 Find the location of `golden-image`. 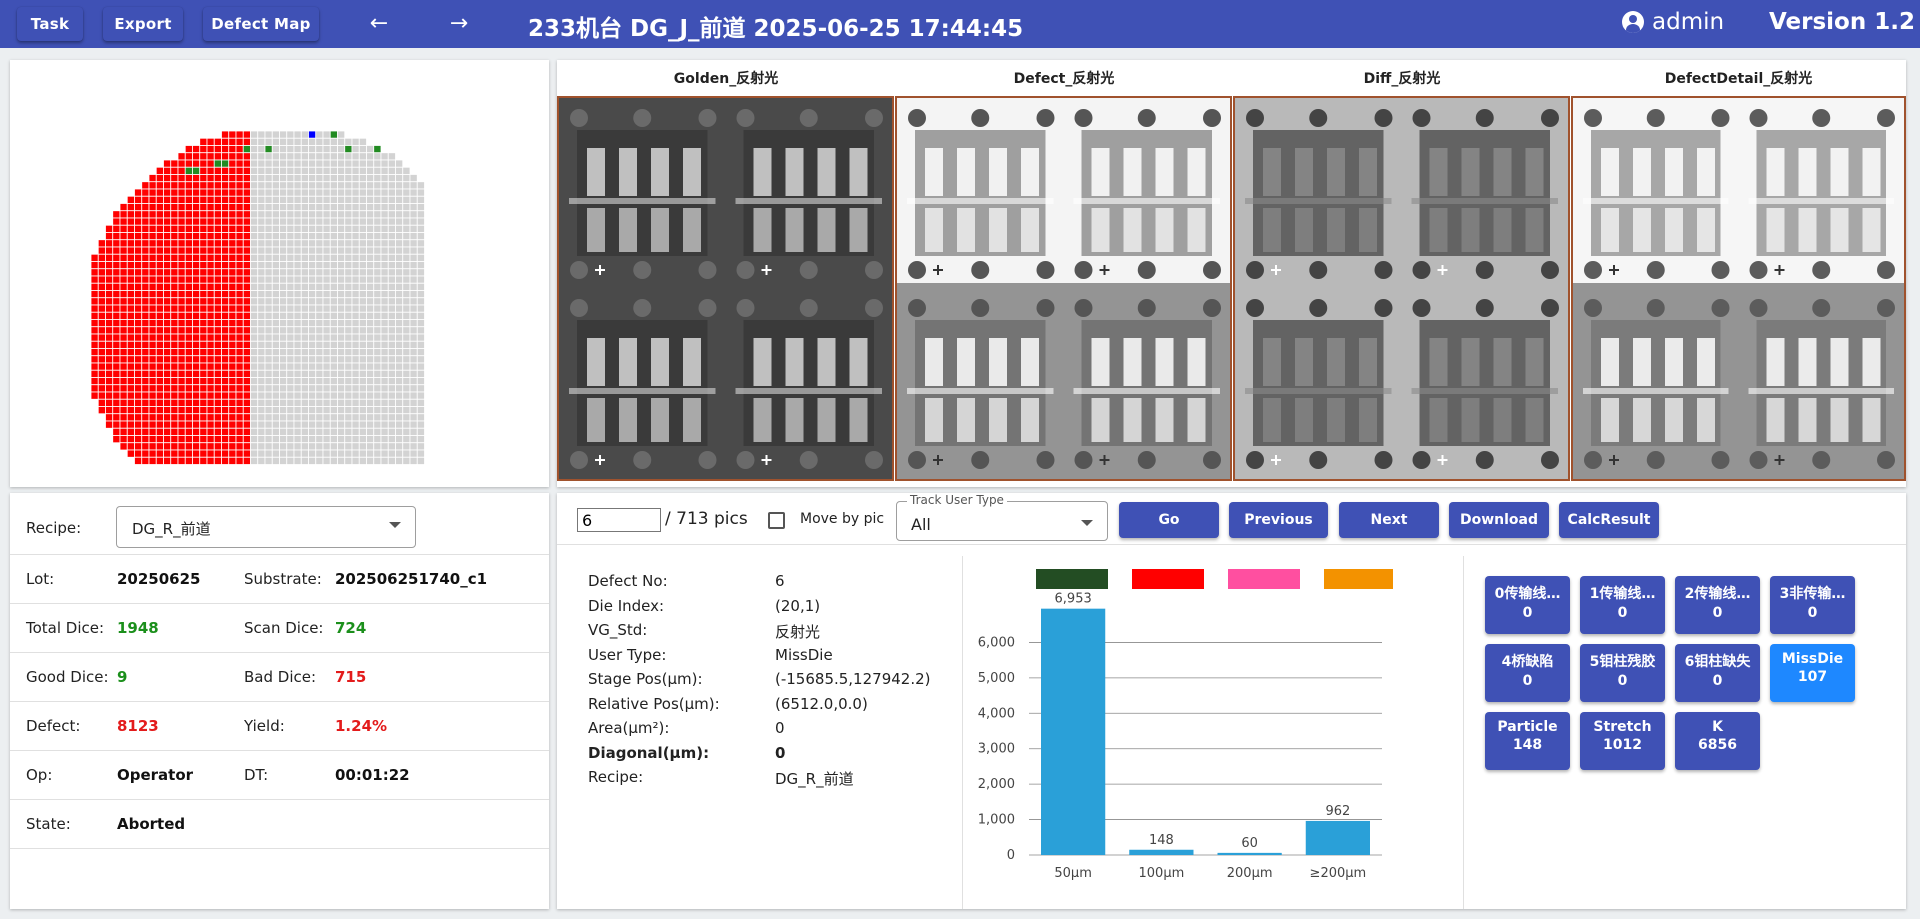

golden-image is located at coordinates (725, 288).